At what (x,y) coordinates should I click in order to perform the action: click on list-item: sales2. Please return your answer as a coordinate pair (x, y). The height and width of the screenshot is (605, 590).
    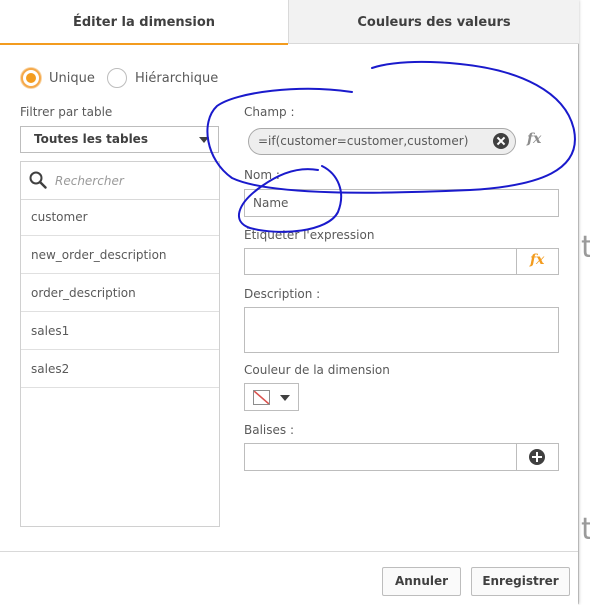
    Looking at the image, I should click on (120, 369).